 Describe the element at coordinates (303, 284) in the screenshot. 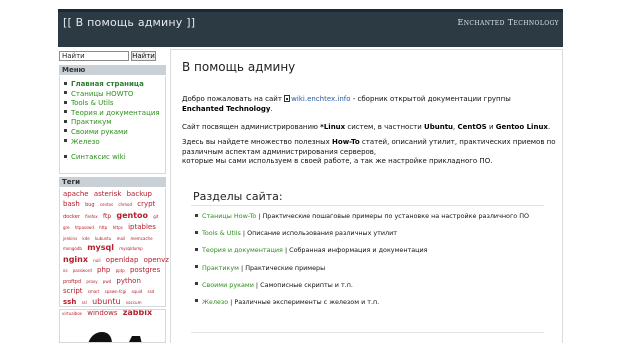

I see `section-desc: | Самописные скрипты и т.п.` at that location.